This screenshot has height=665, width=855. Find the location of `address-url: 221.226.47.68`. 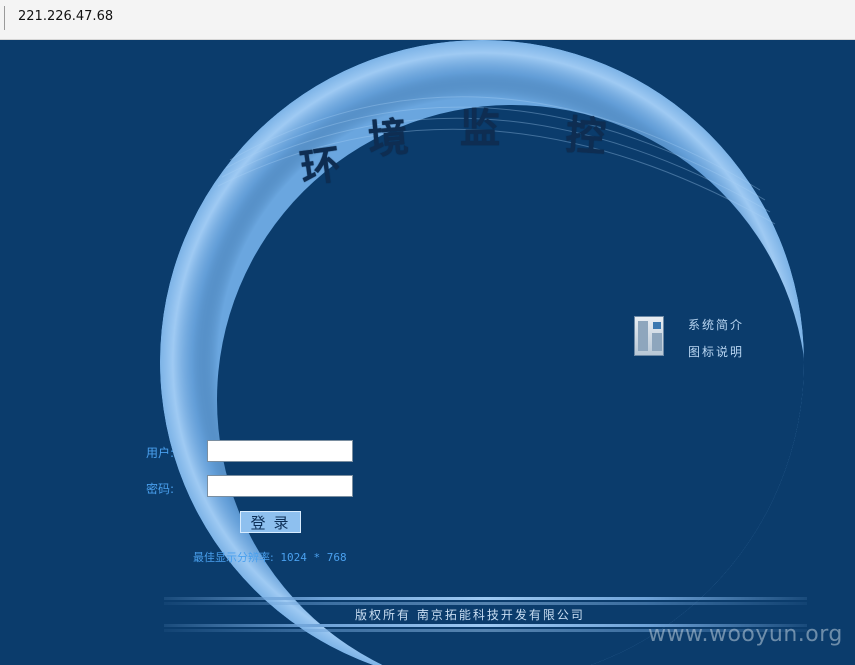

address-url: 221.226.47.68 is located at coordinates (65, 16).